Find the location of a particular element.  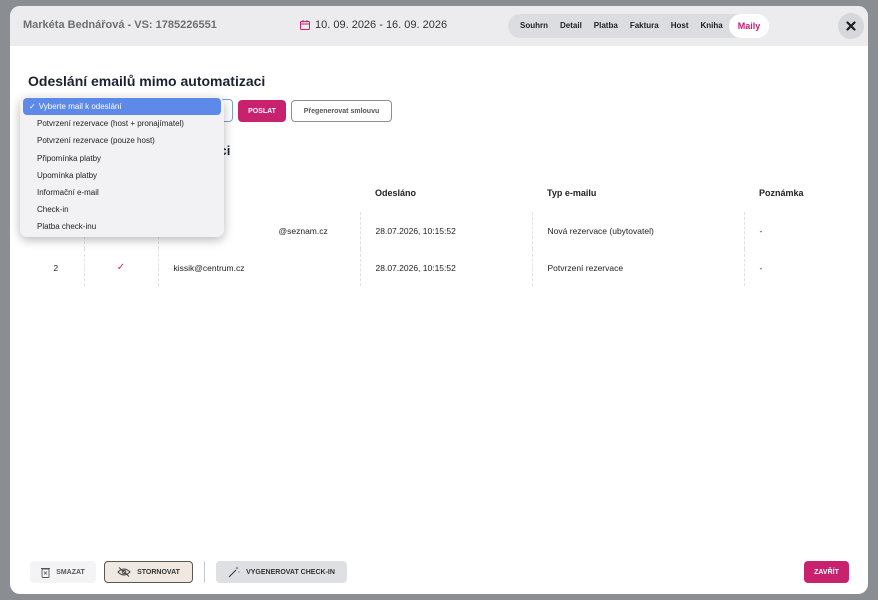

col-header-type: Typ e-mailu is located at coordinates (572, 193).